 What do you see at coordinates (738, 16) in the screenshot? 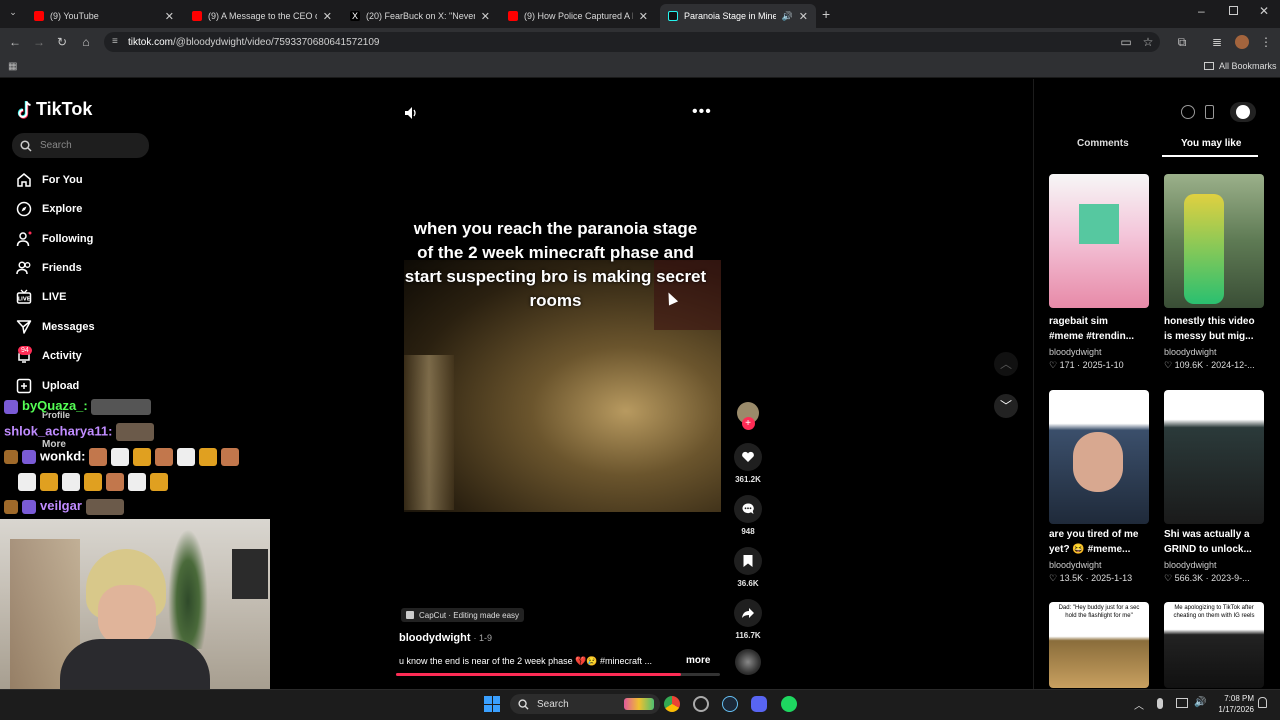
I see `tab-paranoia-stage: Paranoia Stage in Minecraft 🔊✕` at bounding box center [738, 16].